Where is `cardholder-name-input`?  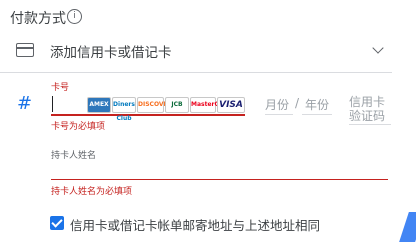 cardholder-name-input is located at coordinates (219, 171).